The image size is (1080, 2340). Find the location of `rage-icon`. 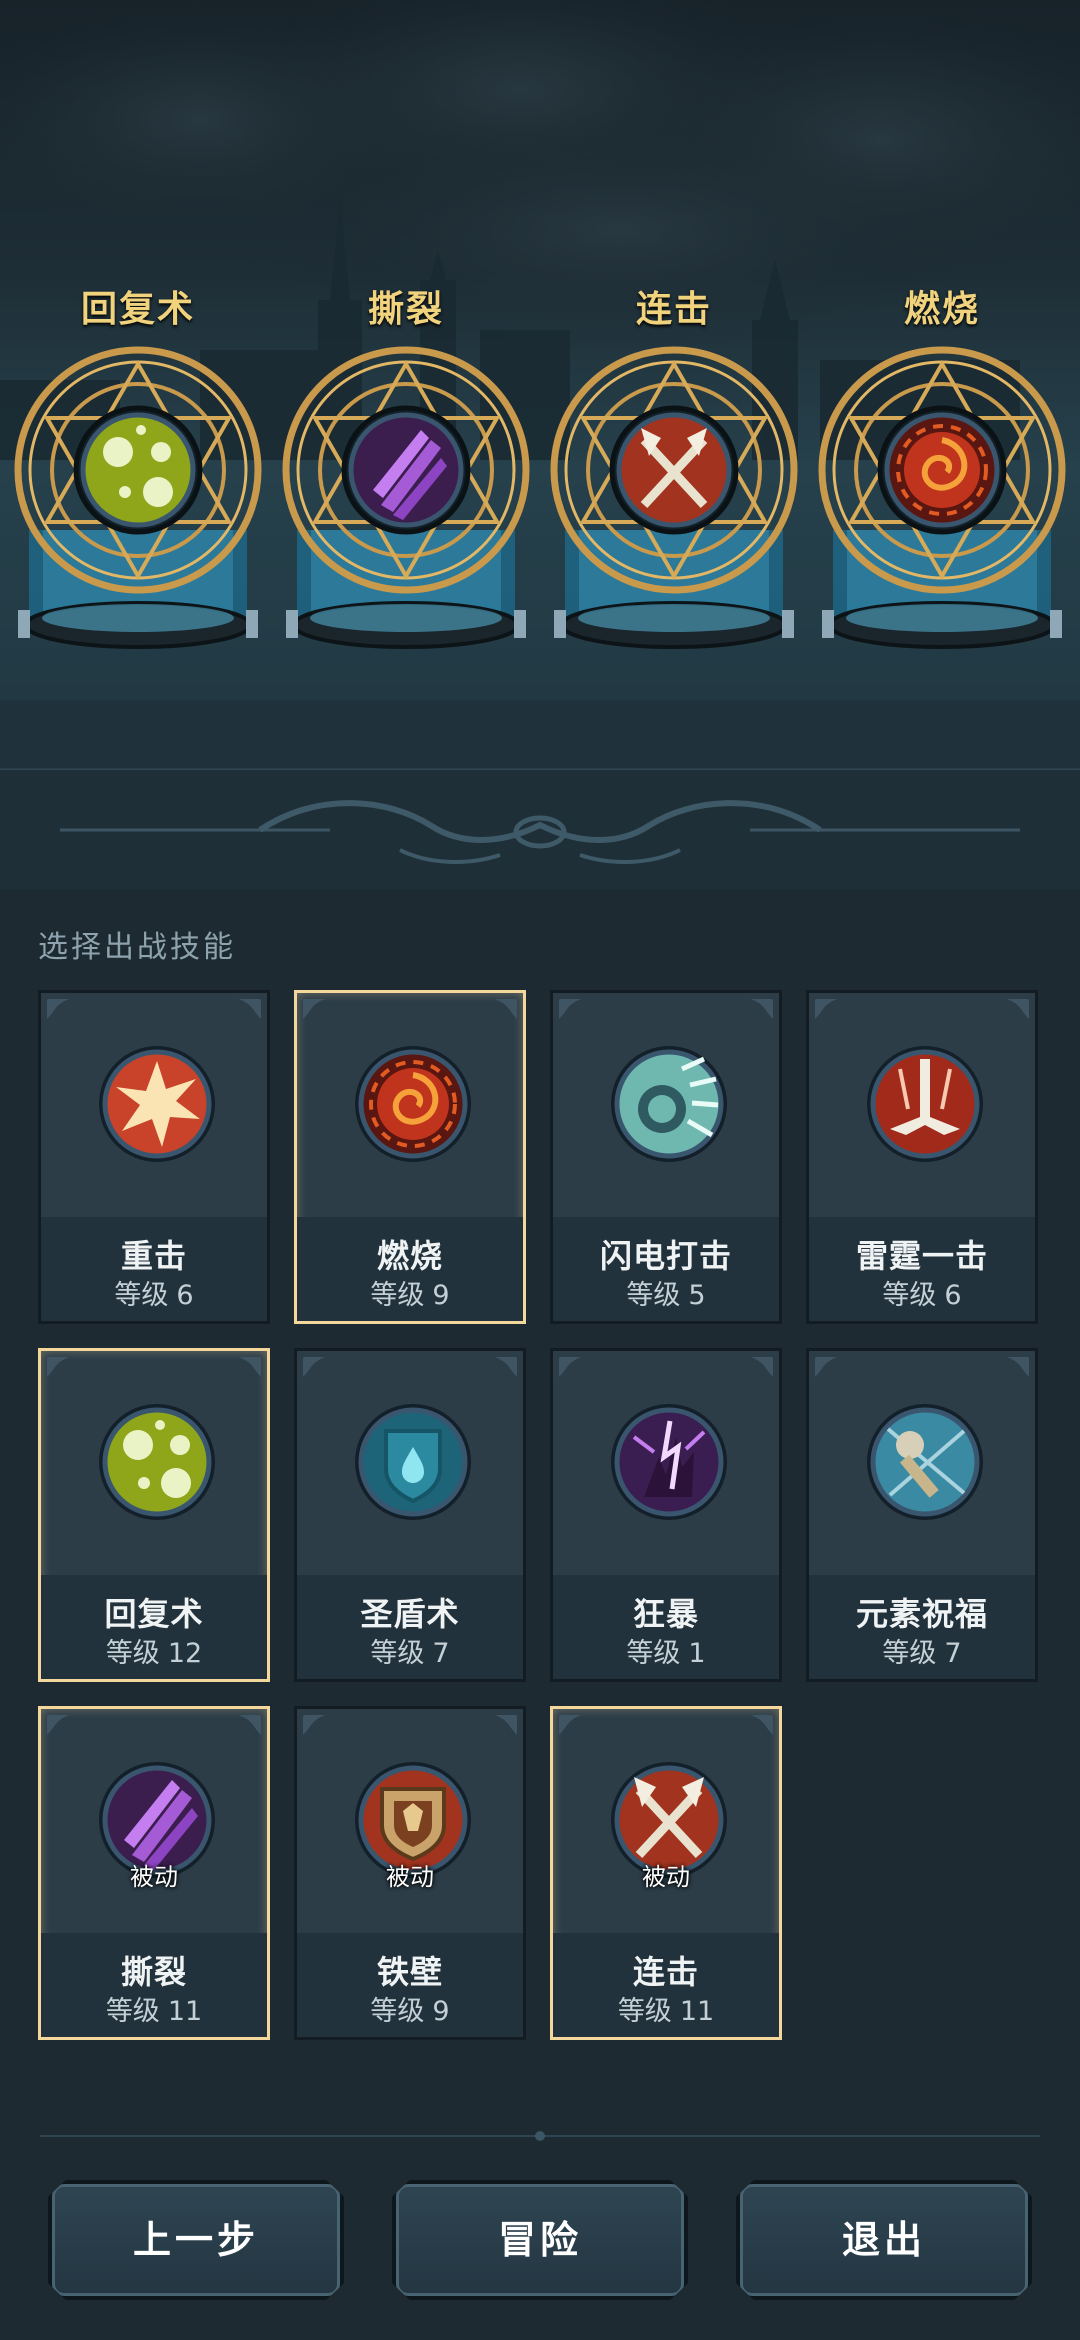

rage-icon is located at coordinates (669, 1462).